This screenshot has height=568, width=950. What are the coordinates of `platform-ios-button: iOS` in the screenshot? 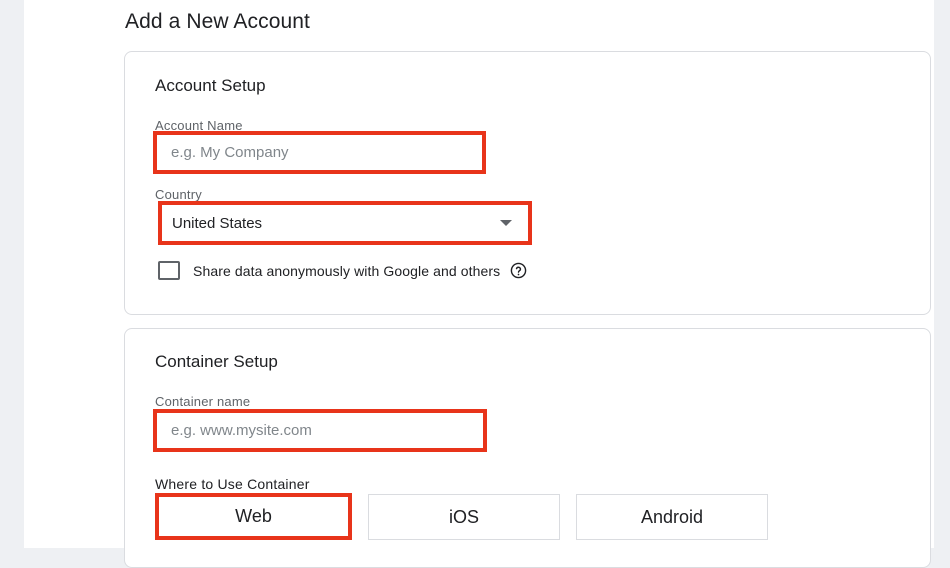 It's located at (464, 517).